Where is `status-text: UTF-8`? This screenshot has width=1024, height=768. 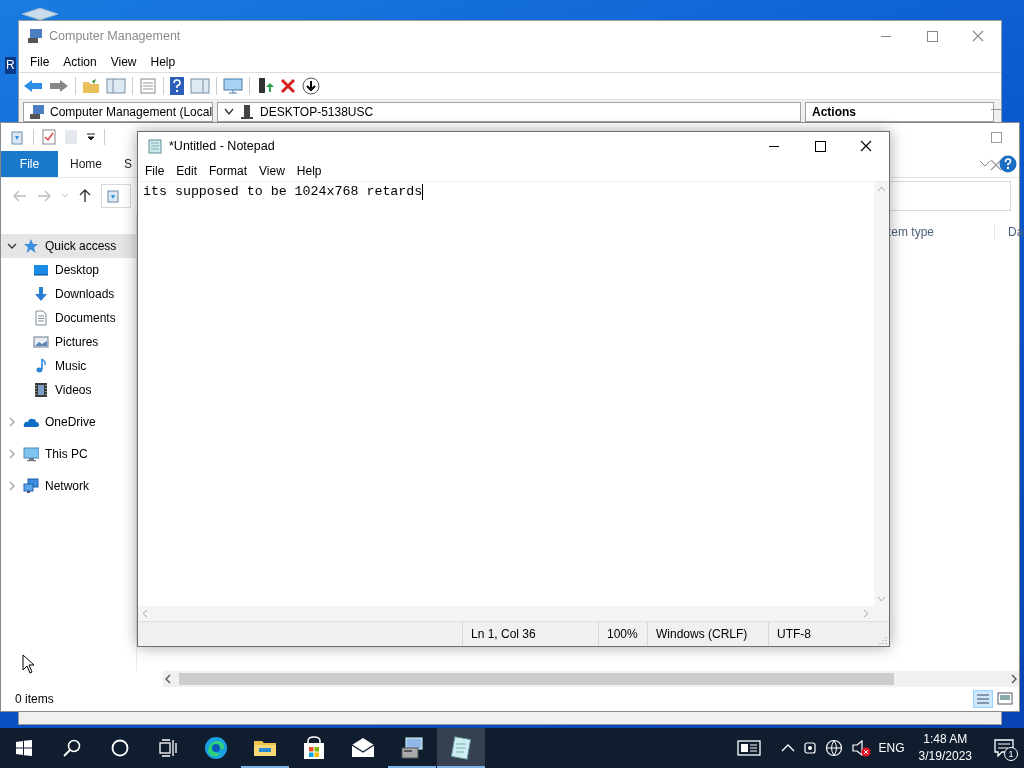 status-text: UTF-8 is located at coordinates (794, 634).